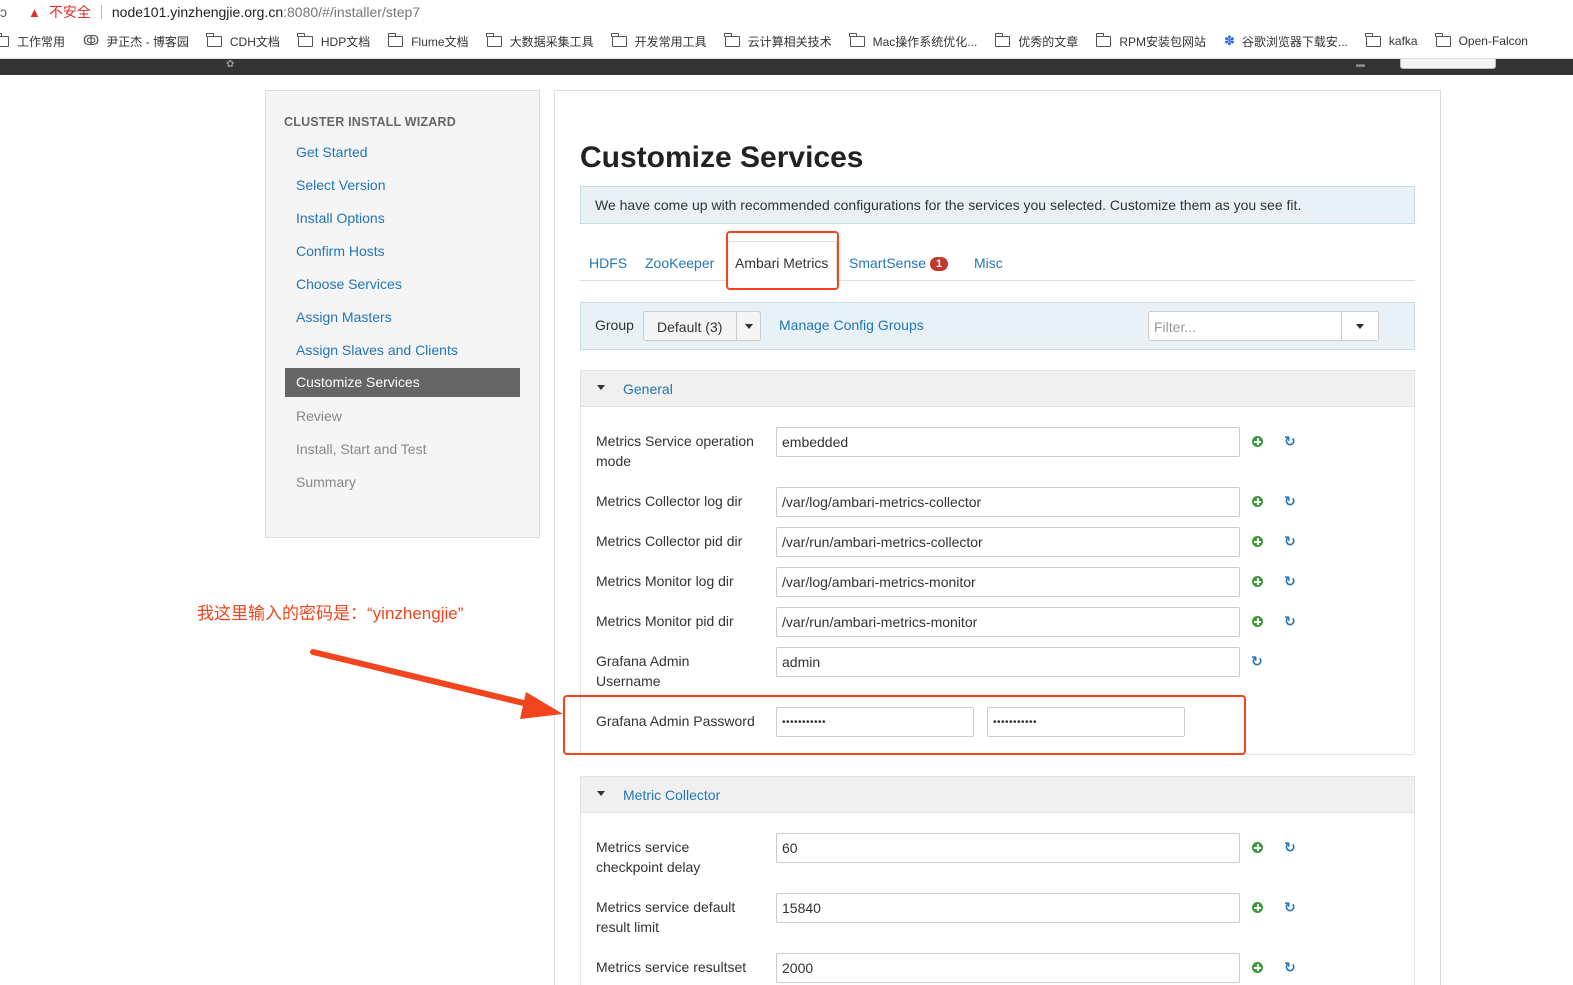 This screenshot has height=985, width=1573. I want to click on annotation-arrow, so click(436, 684).